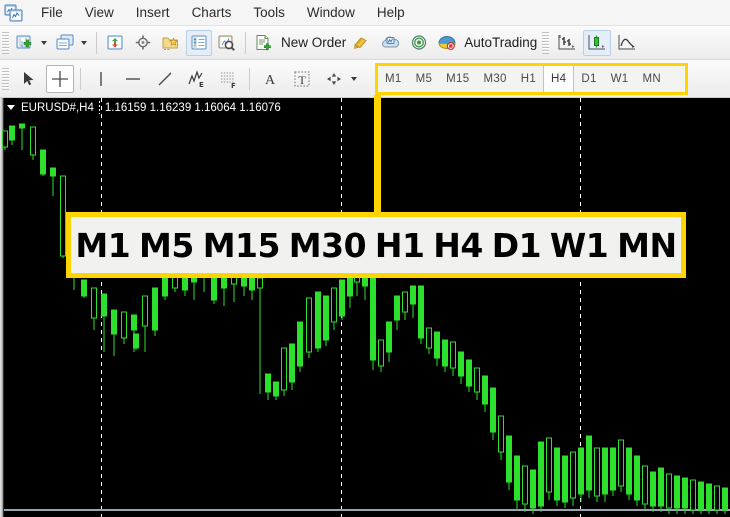 This screenshot has height=517, width=730. I want to click on svg-text: A, so click(270, 80).